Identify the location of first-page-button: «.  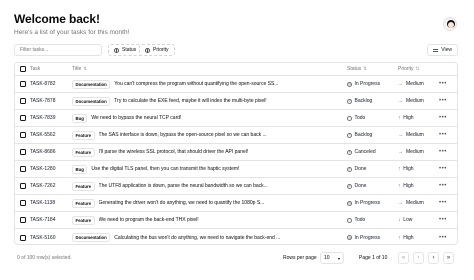
(403, 258).